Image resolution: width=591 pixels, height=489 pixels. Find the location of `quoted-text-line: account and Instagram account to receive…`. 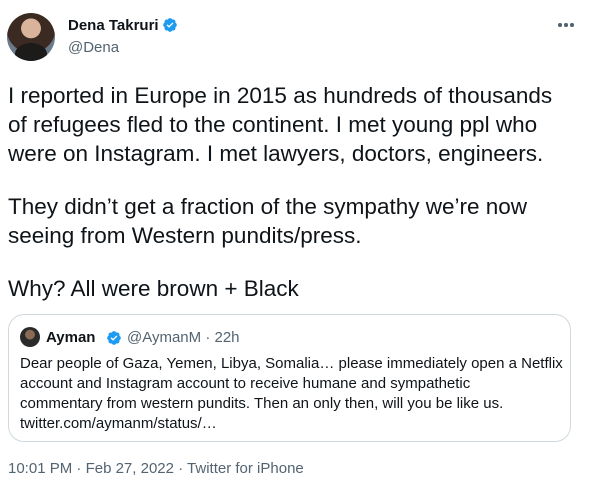

quoted-text-line: account and Instagram account to receive… is located at coordinates (245, 383).